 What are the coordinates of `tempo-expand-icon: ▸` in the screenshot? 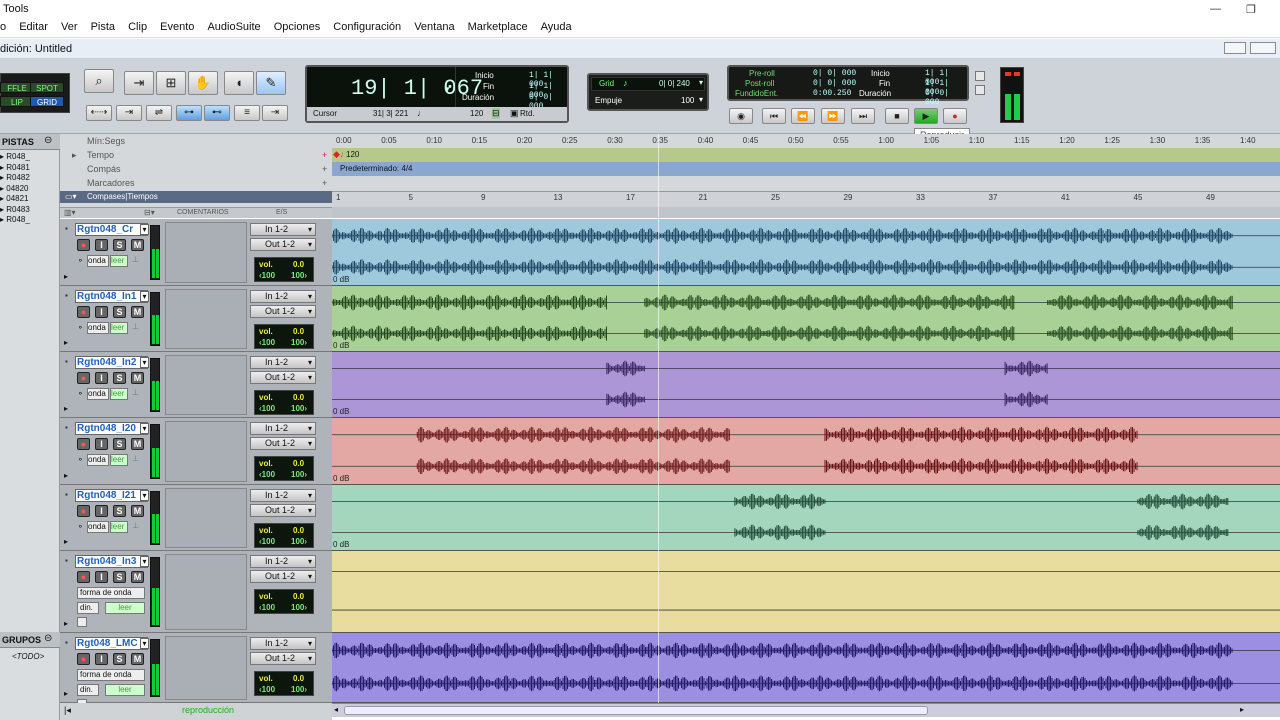 It's located at (74, 155).